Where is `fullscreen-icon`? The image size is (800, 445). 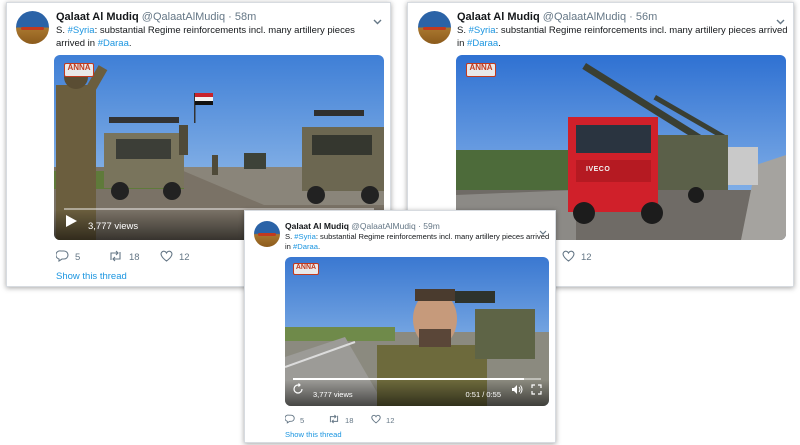 fullscreen-icon is located at coordinates (536, 391).